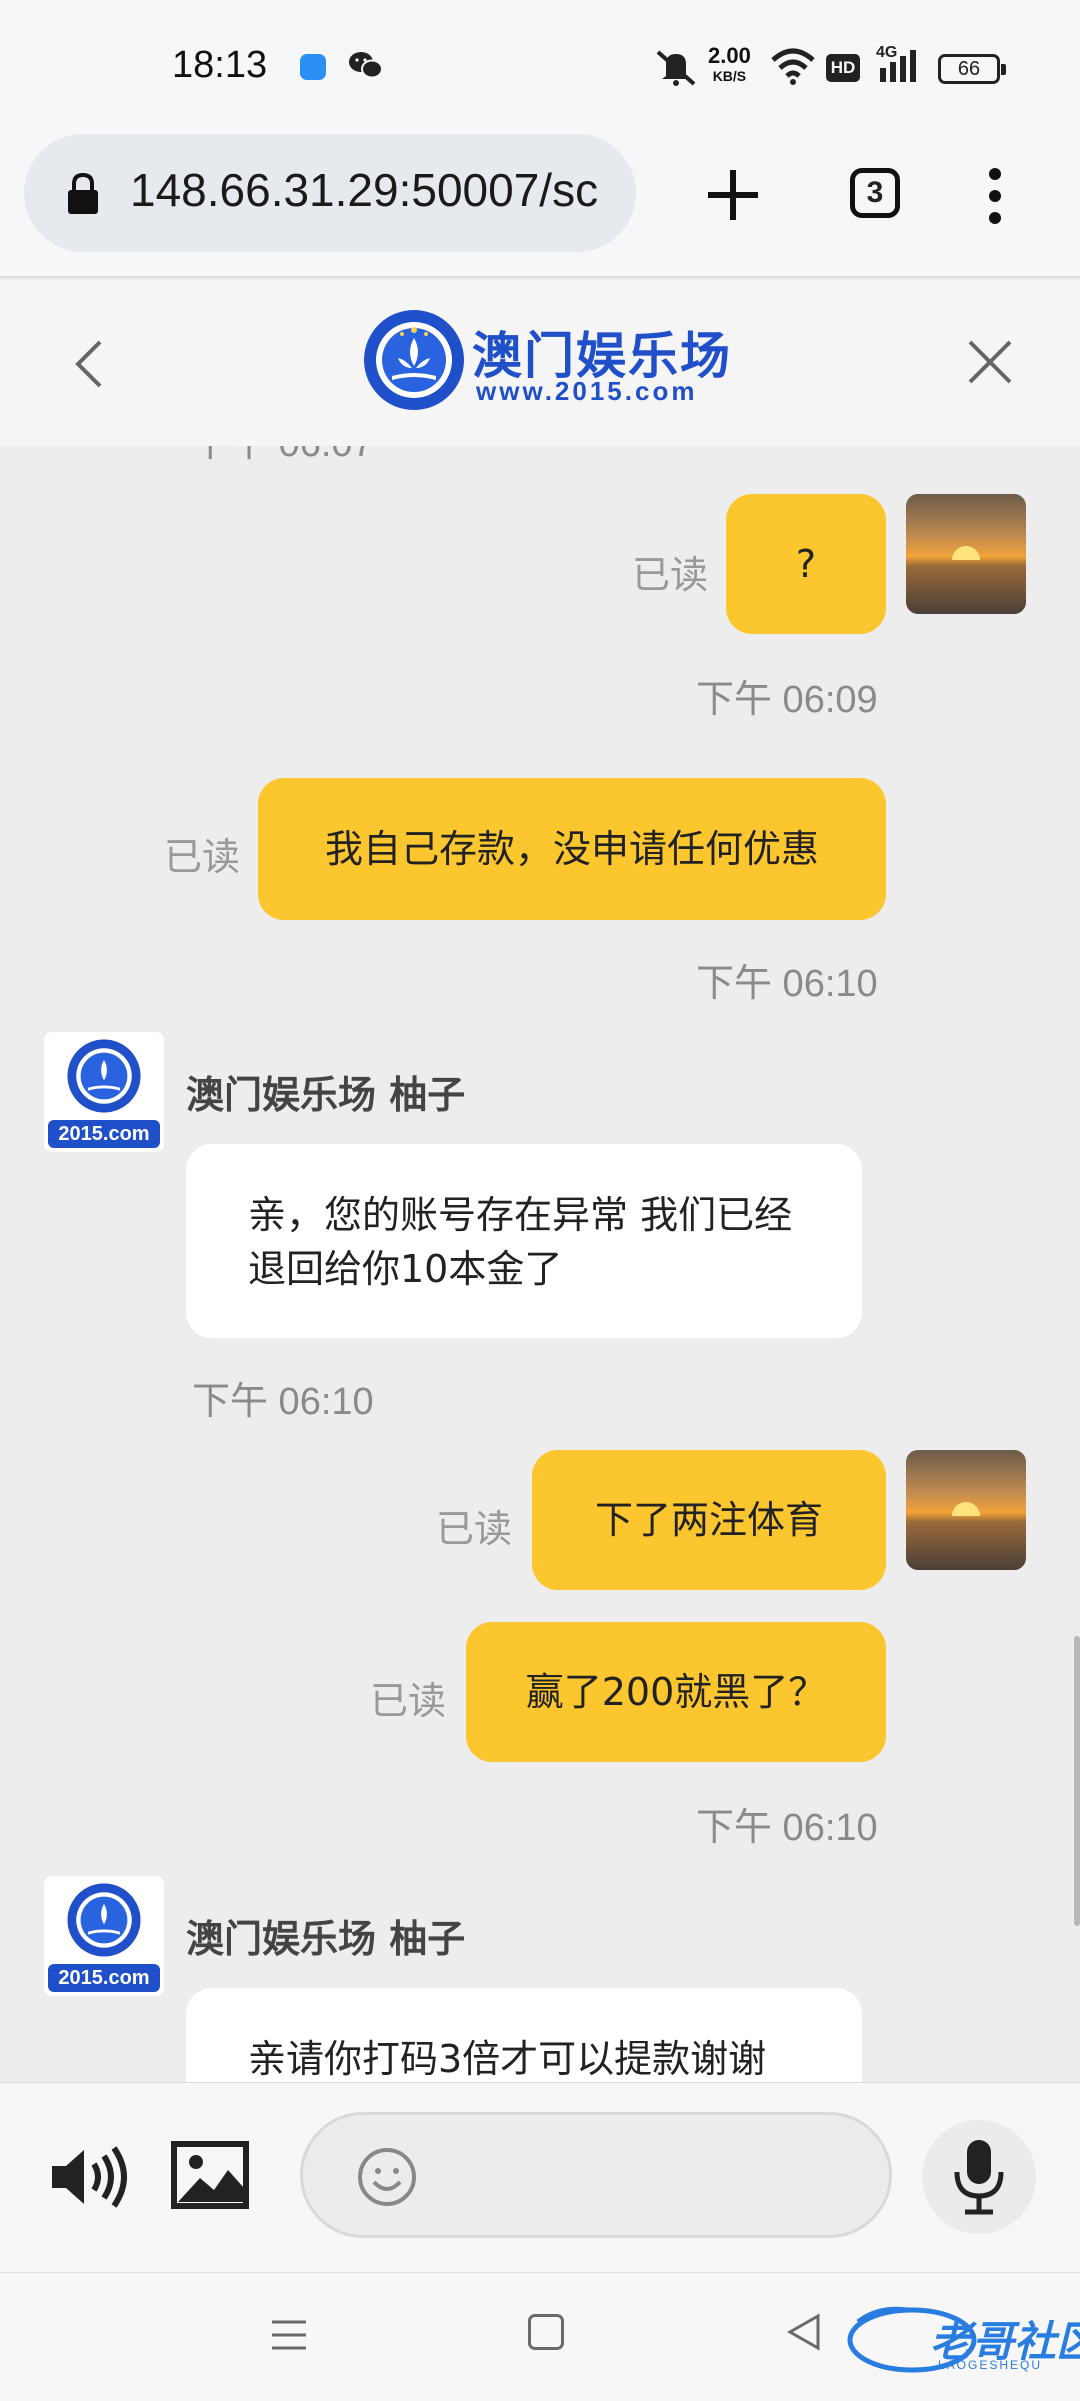 The image size is (1080, 2401). Describe the element at coordinates (414, 360) in the screenshot. I see `brand-logo-icon` at that location.